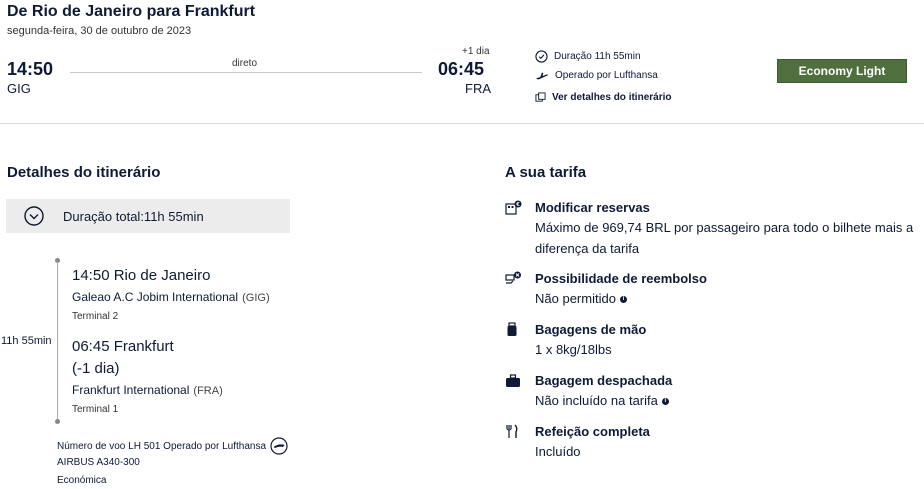 The width and height of the screenshot is (924, 489). What do you see at coordinates (621, 278) in the screenshot?
I see `fare-item-refund-title: Possibilidade de reembolso` at bounding box center [621, 278].